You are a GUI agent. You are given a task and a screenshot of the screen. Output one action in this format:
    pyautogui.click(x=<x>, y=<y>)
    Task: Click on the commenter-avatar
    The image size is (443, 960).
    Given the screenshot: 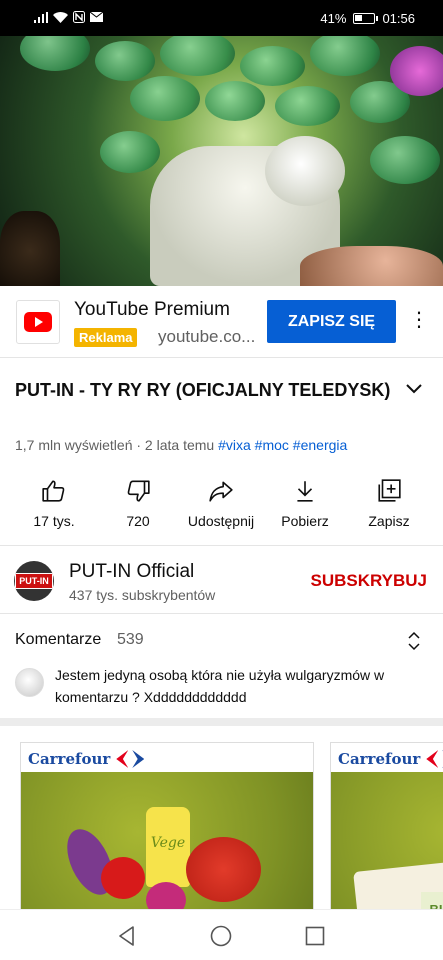 What is the action you would take?
    pyautogui.click(x=29, y=682)
    